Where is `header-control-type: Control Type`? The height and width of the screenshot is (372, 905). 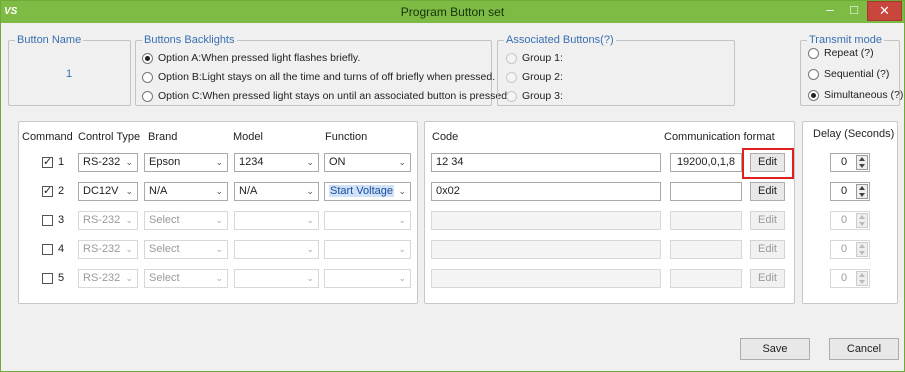
header-control-type: Control Type is located at coordinates (109, 137).